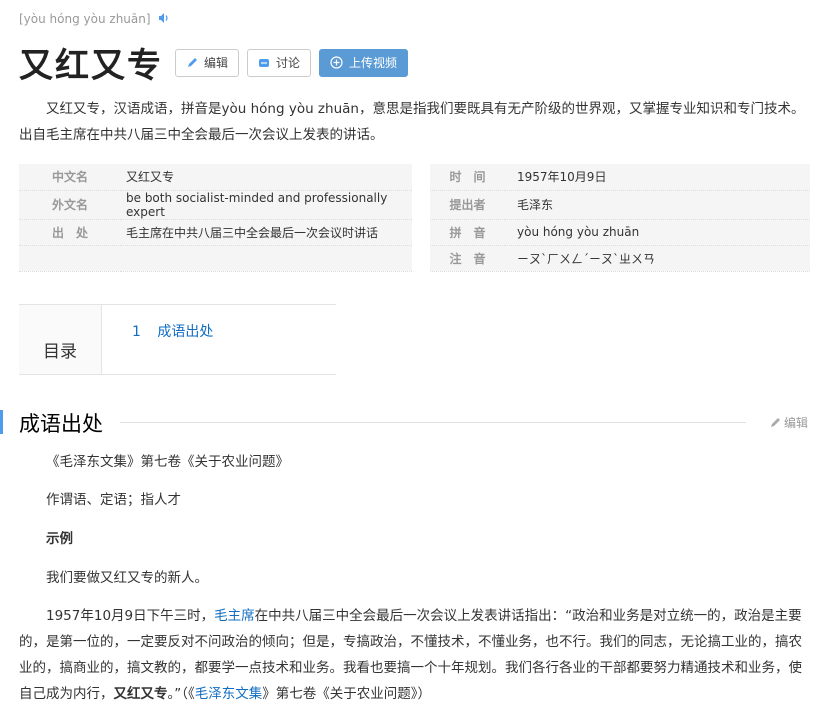 This screenshot has height=709, width=833. Describe the element at coordinates (458, 205) in the screenshot. I see `info-label: 提出者` at that location.